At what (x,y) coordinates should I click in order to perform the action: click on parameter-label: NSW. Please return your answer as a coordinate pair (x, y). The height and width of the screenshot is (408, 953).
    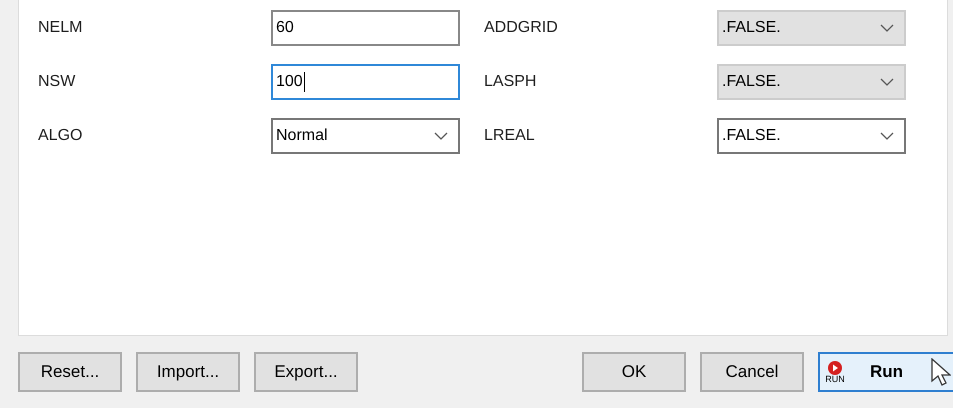
    Looking at the image, I should click on (57, 82).